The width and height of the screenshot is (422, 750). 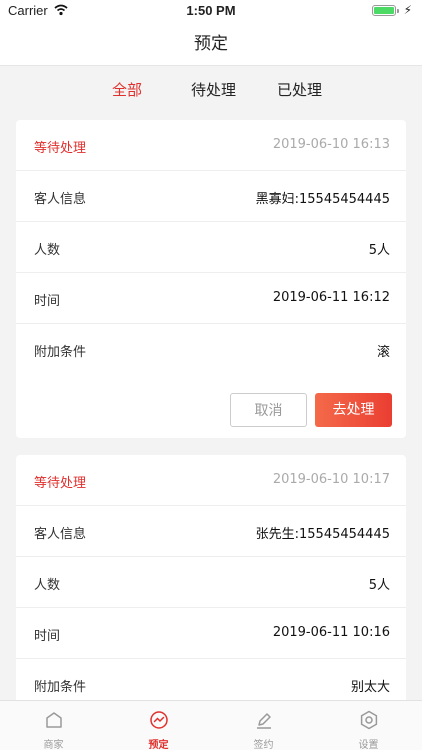 I want to click on tab-all: 全部, so click(x=127, y=89).